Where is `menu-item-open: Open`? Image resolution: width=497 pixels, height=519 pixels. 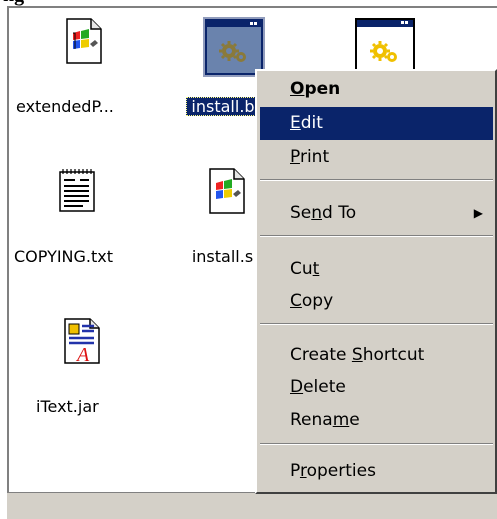
menu-item-open: Open is located at coordinates (376, 89).